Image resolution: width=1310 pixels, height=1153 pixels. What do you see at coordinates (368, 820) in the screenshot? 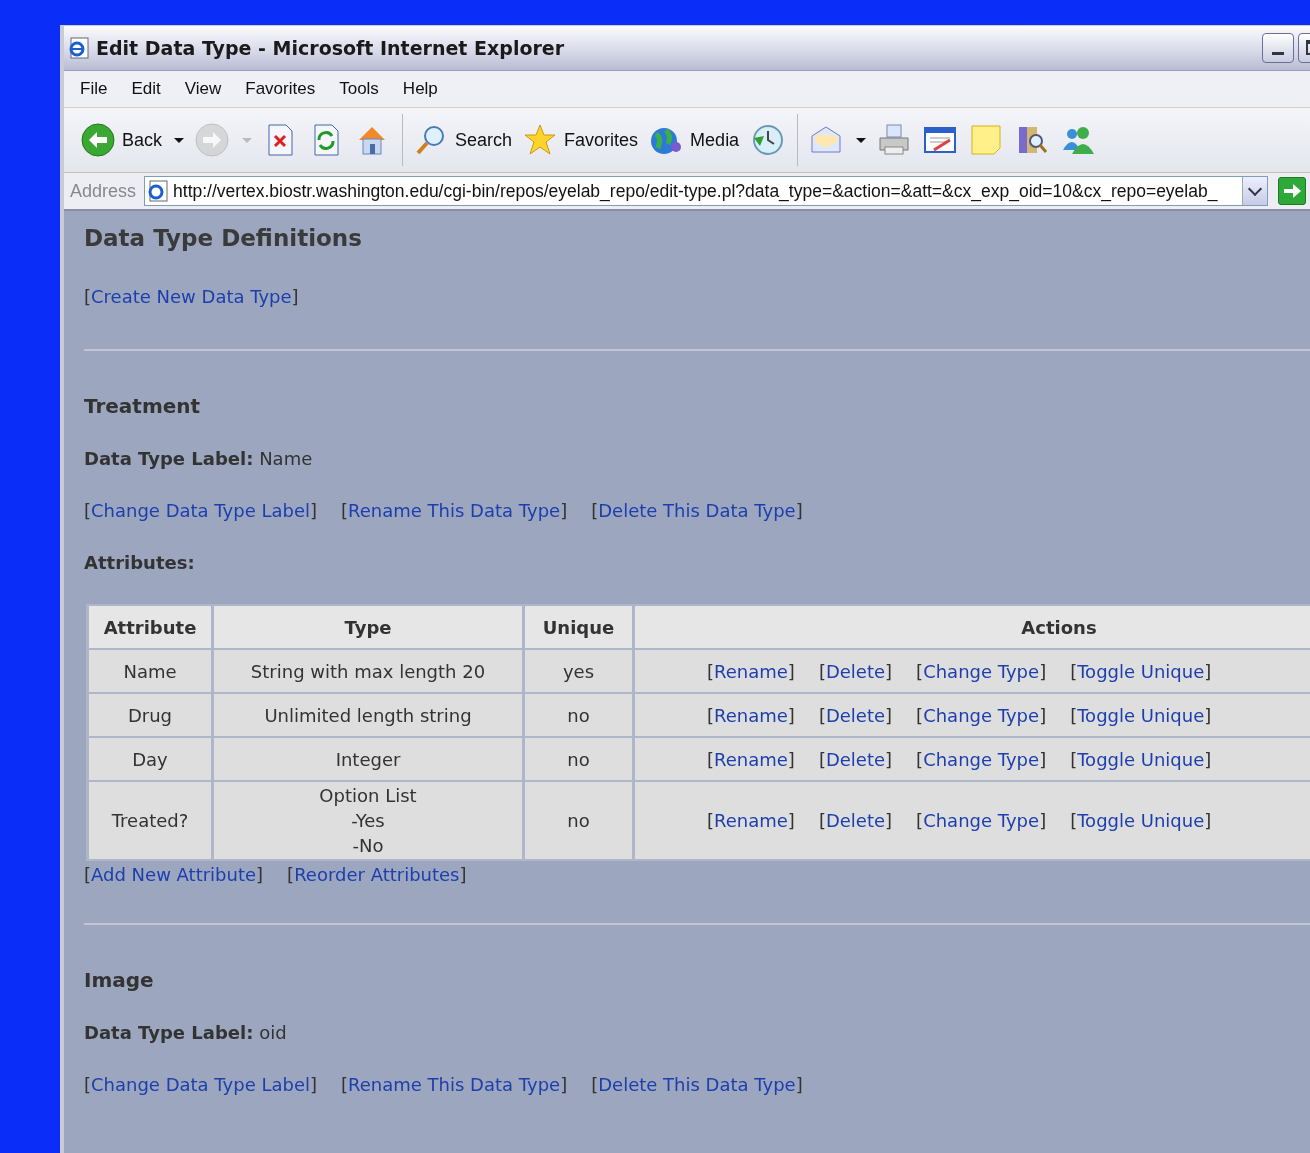
I see `table-cell: Option List -Yes -No` at bounding box center [368, 820].